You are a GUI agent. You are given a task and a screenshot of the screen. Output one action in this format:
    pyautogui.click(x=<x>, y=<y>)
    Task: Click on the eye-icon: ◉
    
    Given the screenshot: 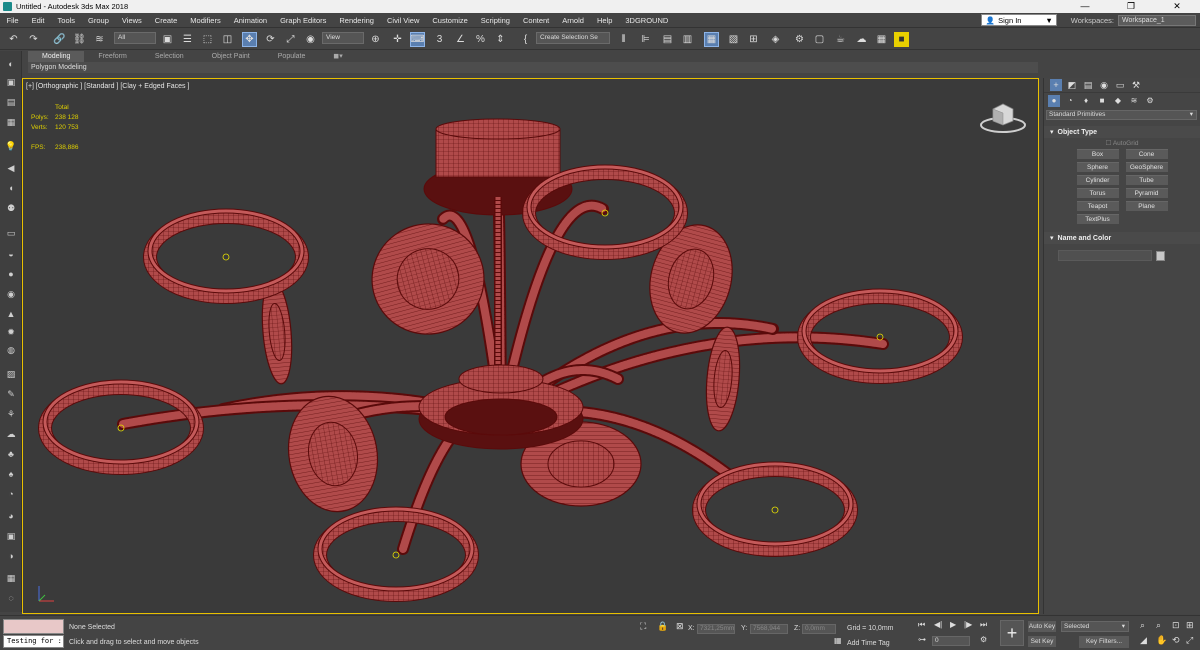 What is the action you would take?
    pyautogui.click(x=11, y=294)
    